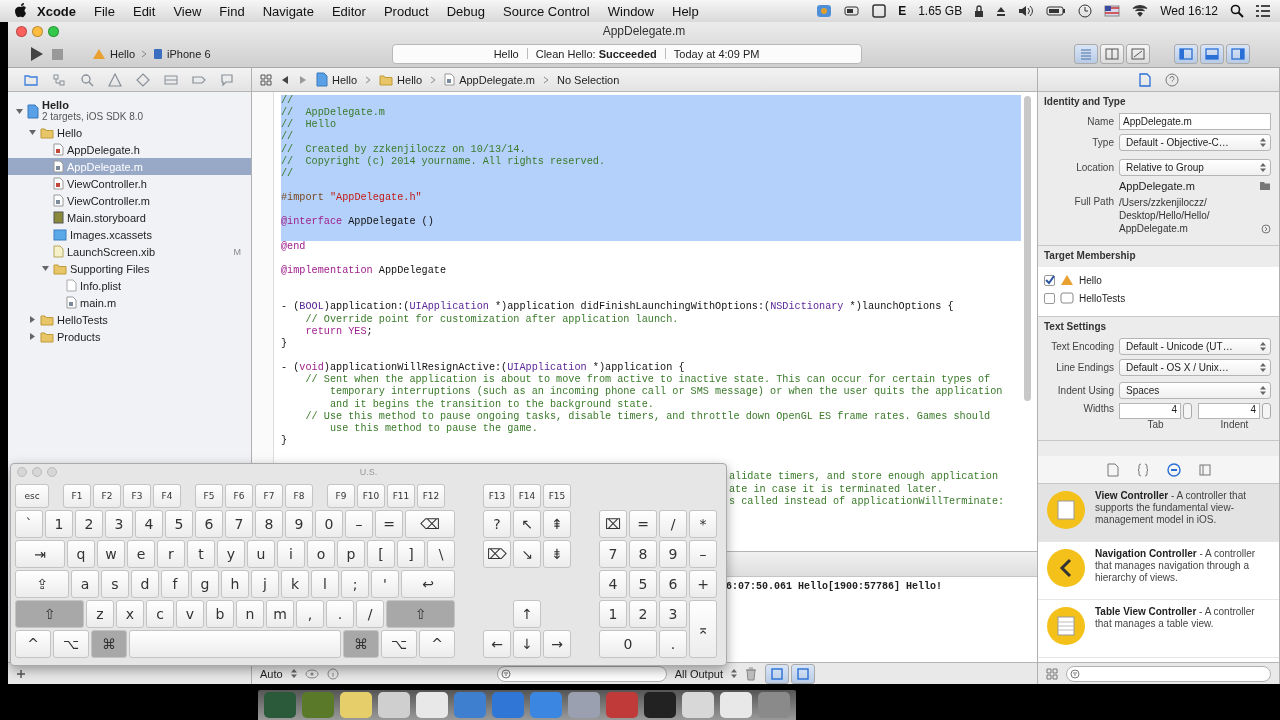 This screenshot has height=720, width=1280. I want to click on key: ↩, so click(428, 584).